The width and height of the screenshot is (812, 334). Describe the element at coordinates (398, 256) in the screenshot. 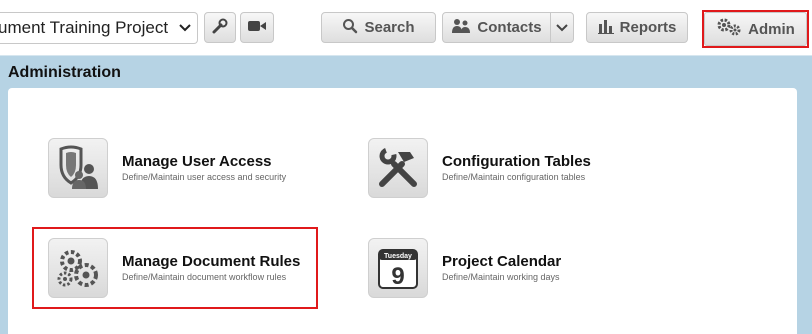

I see `calendar-day-name: Tuesday` at that location.